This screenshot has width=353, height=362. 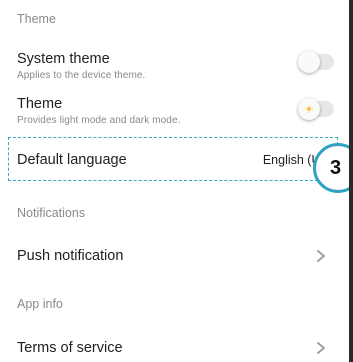 I want to click on sun-icon, so click(x=309, y=109).